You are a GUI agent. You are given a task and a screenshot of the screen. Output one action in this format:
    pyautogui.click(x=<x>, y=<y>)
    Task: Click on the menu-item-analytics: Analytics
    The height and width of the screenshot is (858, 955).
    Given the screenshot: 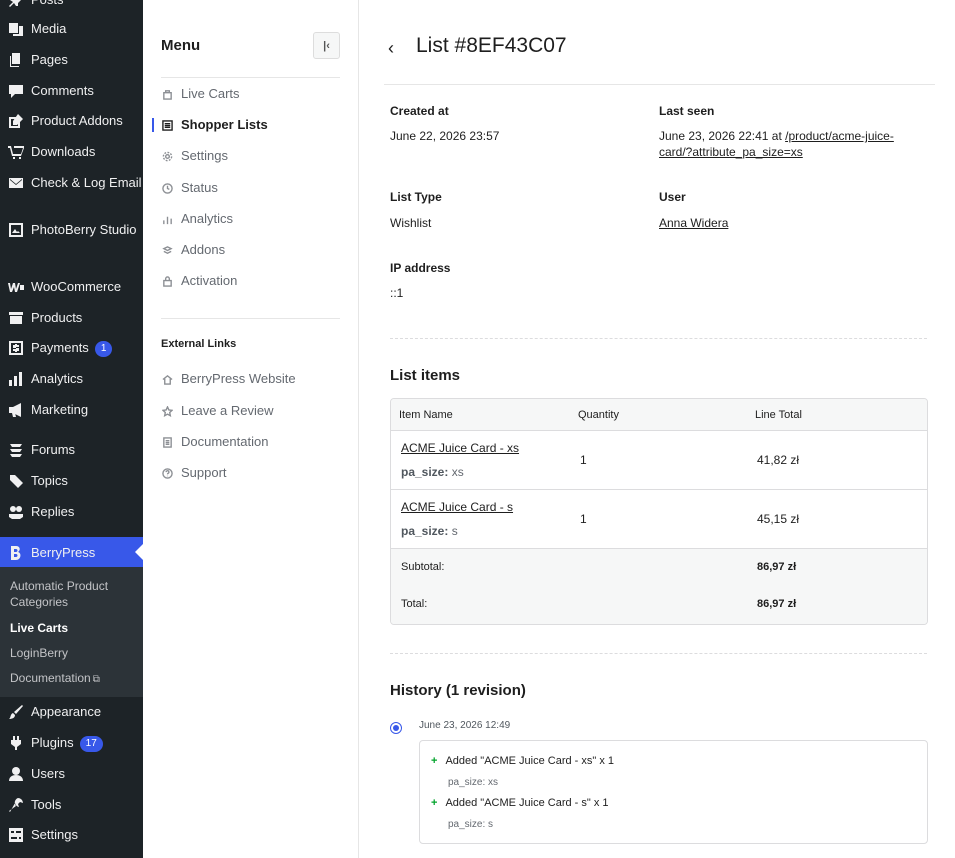 What is the action you would take?
    pyautogui.click(x=250, y=219)
    